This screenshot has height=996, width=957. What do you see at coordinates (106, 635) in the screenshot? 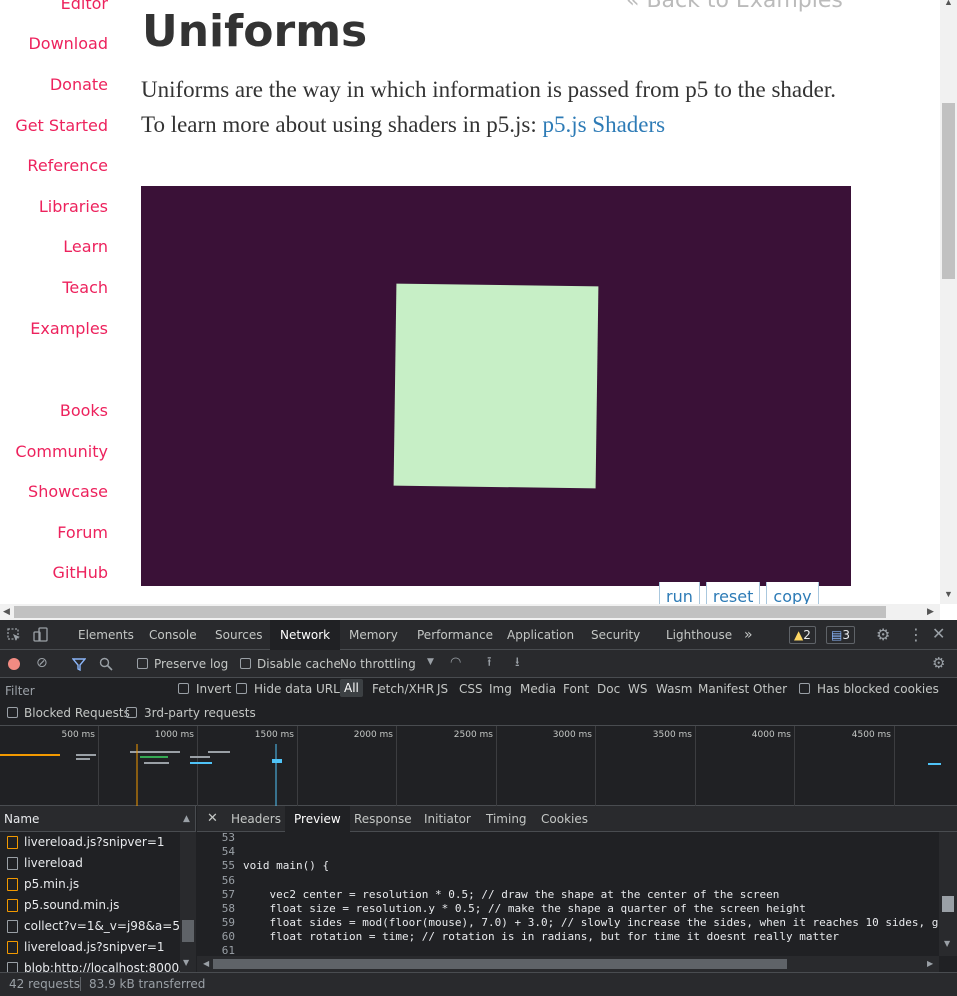
I see `tab-elements: Elements` at bounding box center [106, 635].